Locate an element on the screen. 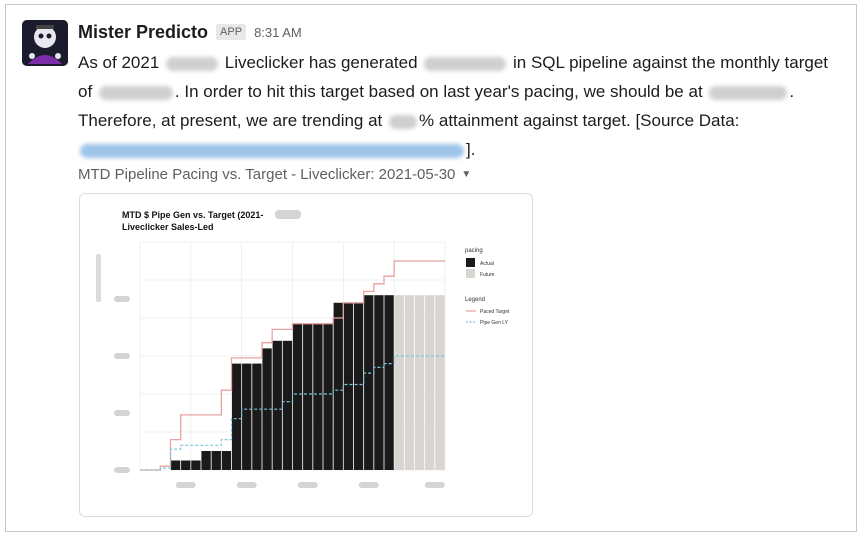 This screenshot has width=864, height=538. avatar-image is located at coordinates (45, 43).